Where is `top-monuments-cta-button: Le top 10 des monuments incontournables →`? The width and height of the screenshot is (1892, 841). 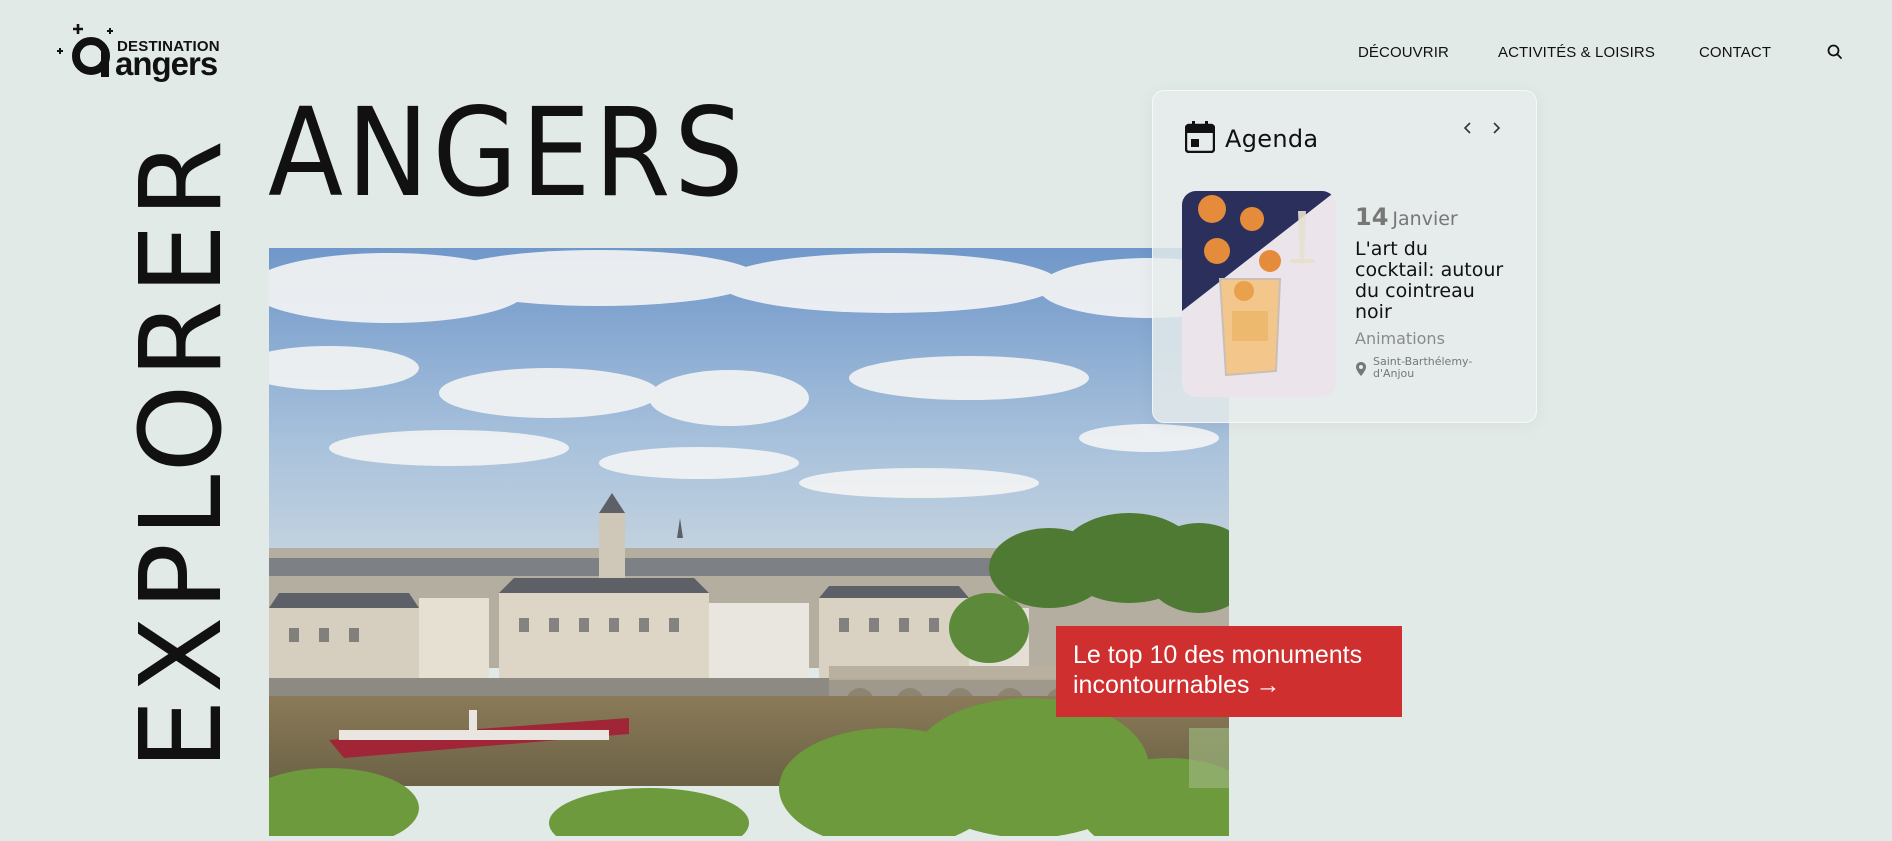
top-monuments-cta-button: Le top 10 des monuments incontournables → is located at coordinates (1229, 671).